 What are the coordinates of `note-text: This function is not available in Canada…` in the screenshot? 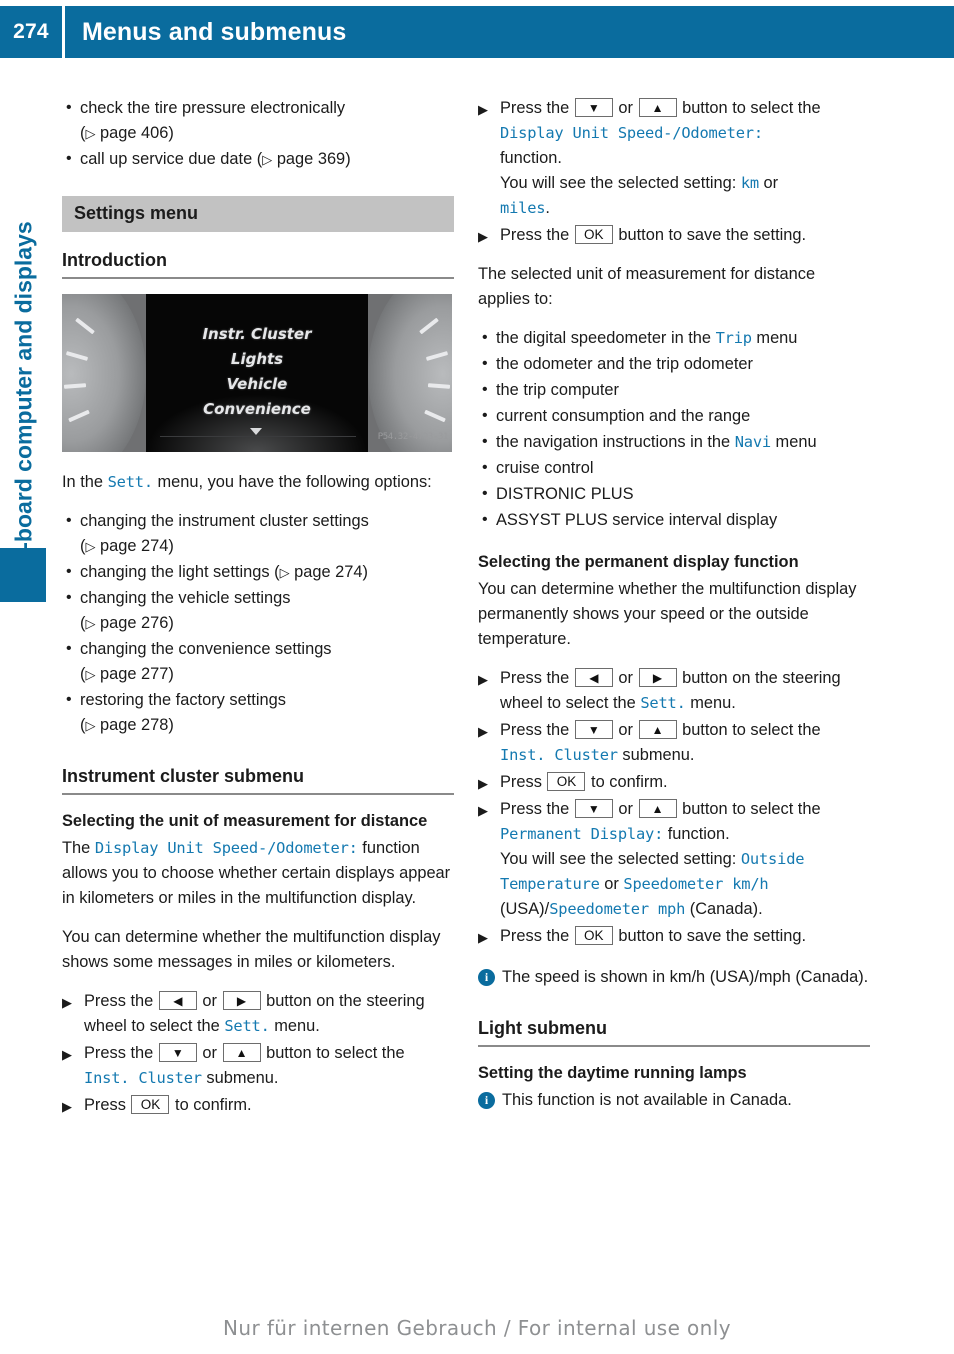 It's located at (647, 1100).